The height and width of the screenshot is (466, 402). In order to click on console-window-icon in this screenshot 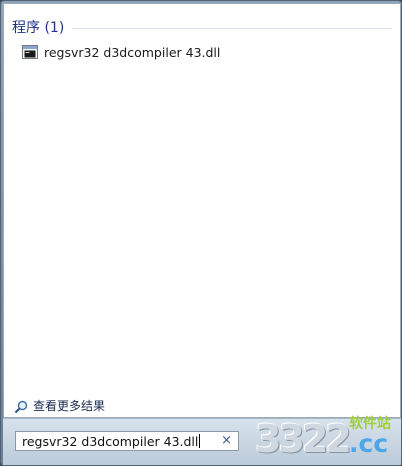, I will do `click(30, 52)`.